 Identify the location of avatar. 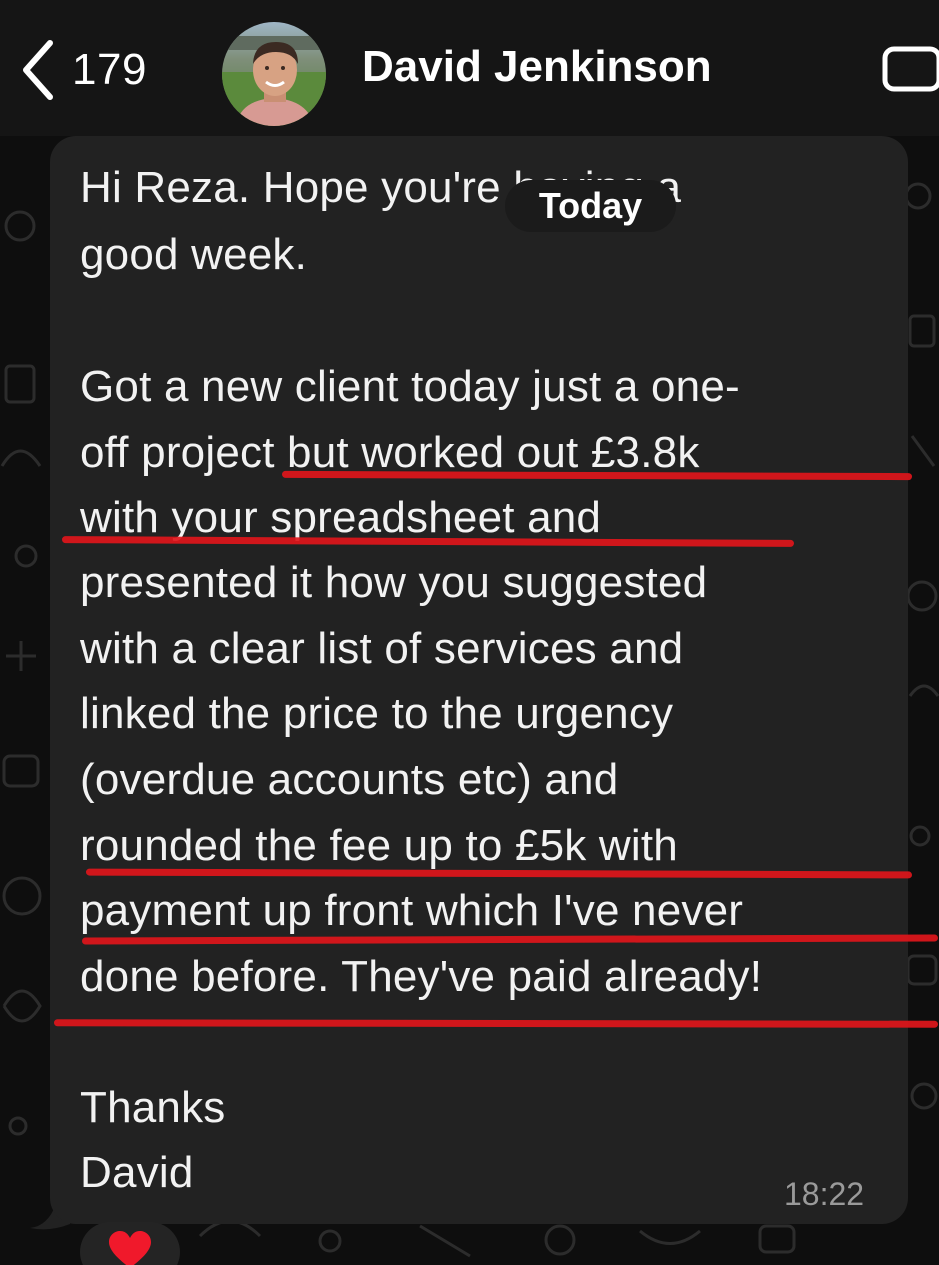
(274, 74).